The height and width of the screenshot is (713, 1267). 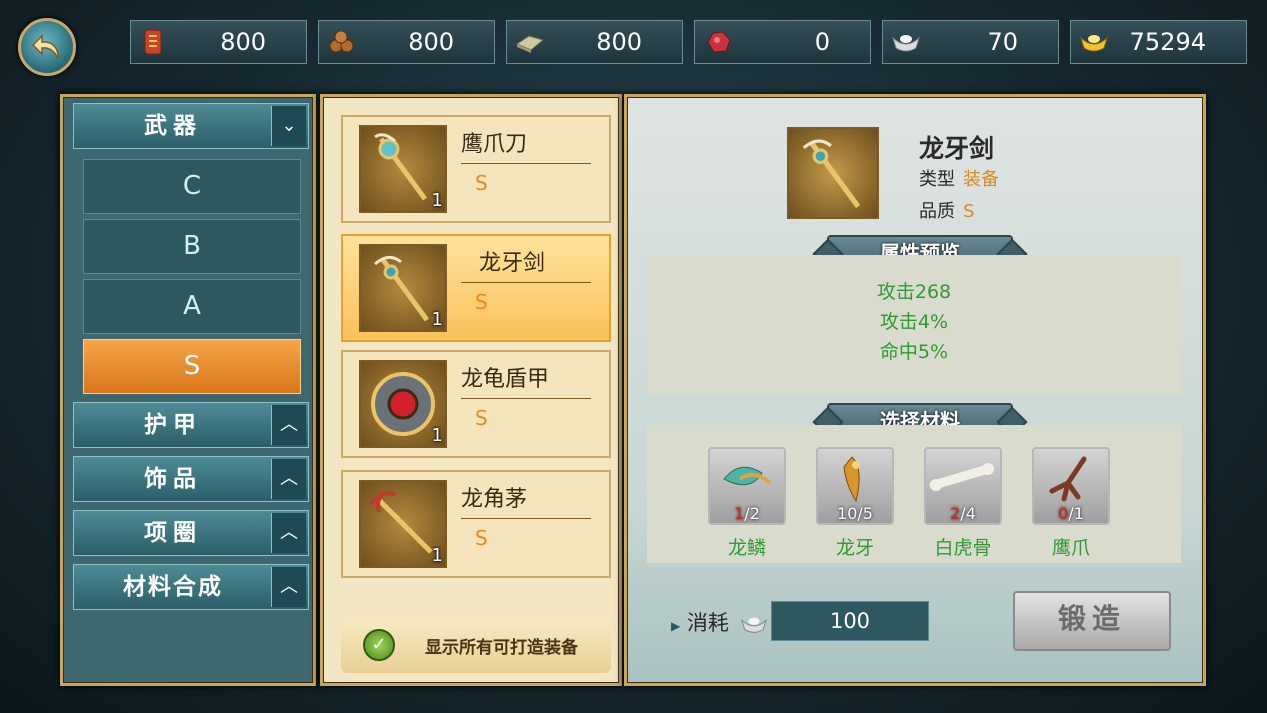 What do you see at coordinates (153, 42) in the screenshot?
I see `scroll-icon` at bounding box center [153, 42].